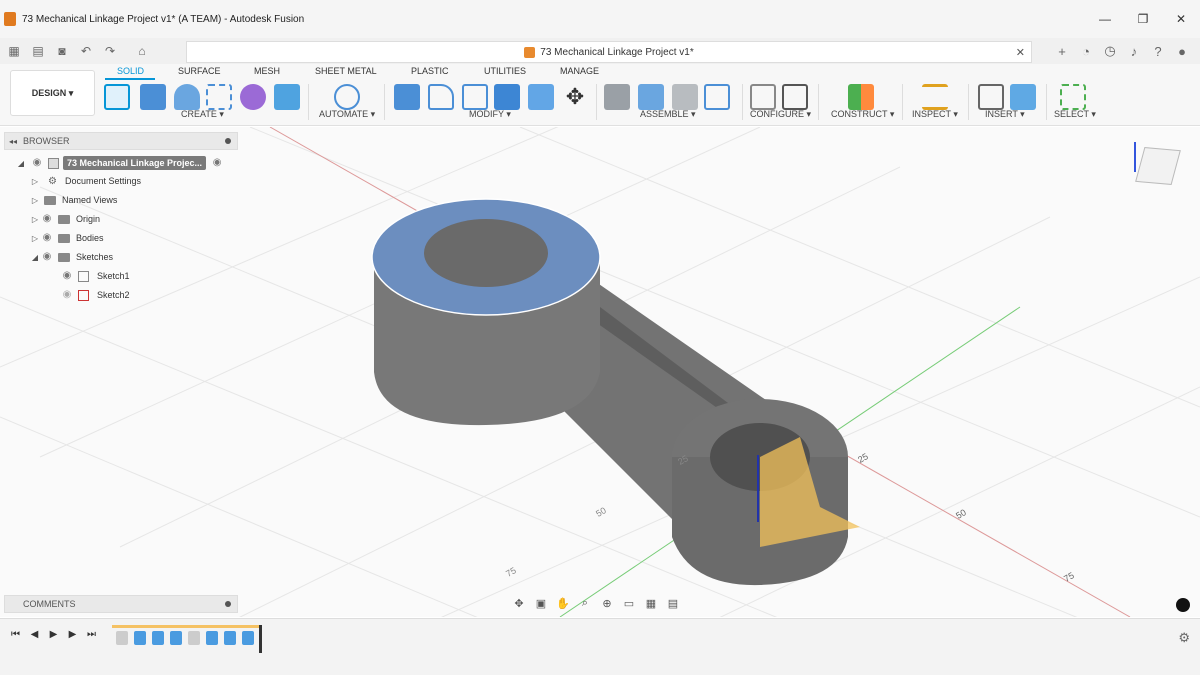 The image size is (1200, 675). Describe the element at coordinates (935, 97) in the screenshot. I see `measure-icon` at that location.